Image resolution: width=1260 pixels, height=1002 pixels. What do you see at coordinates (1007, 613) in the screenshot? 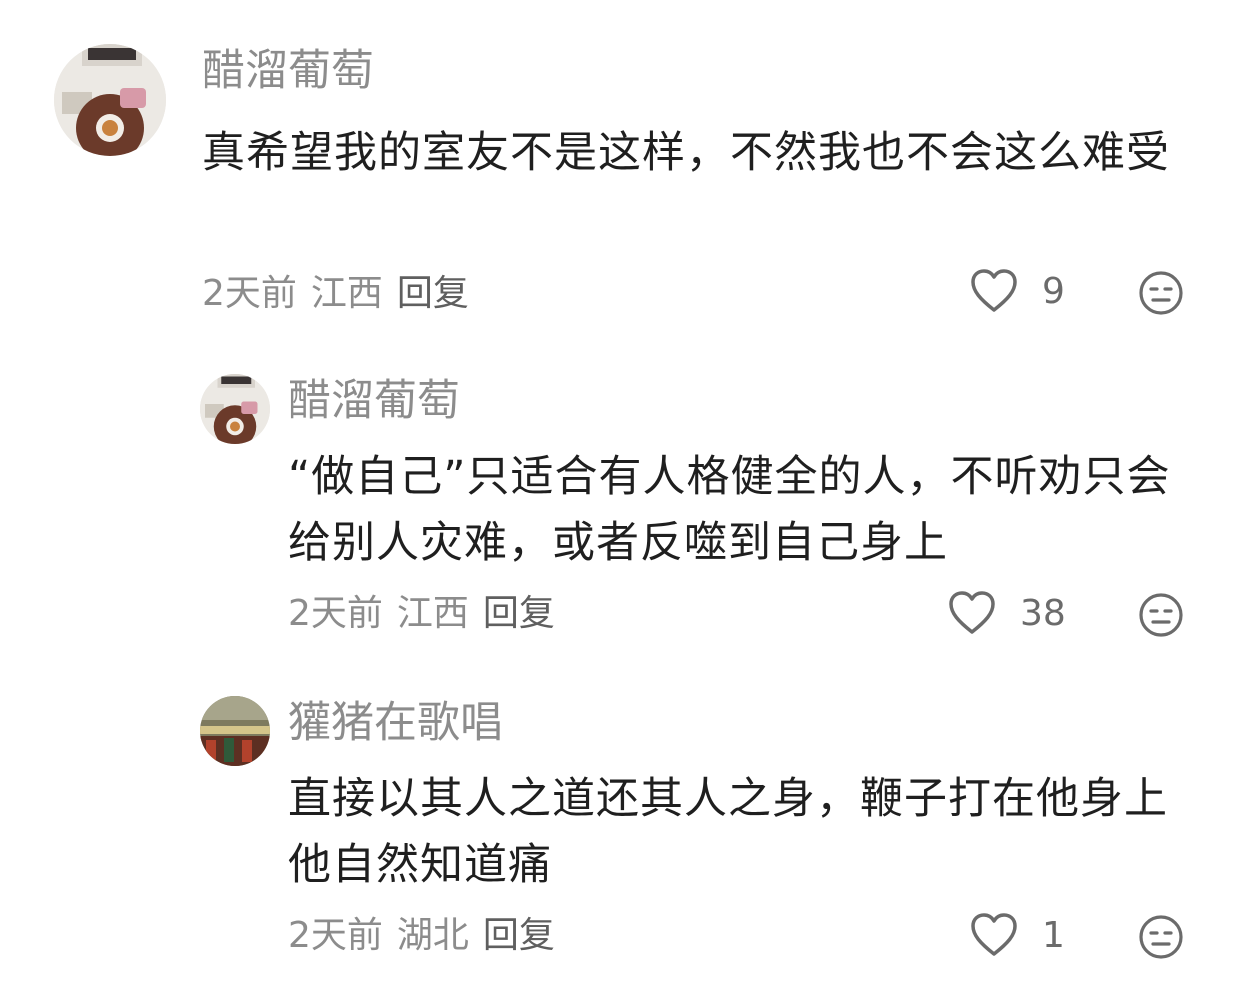
I see `like-button: 38` at bounding box center [1007, 613].